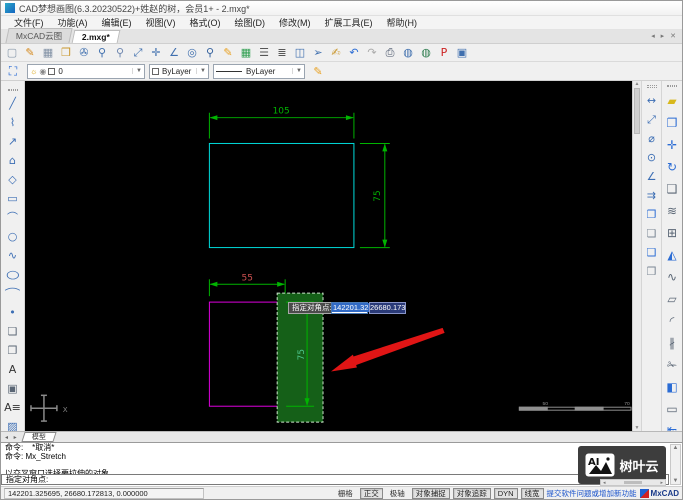  Describe the element at coordinates (13, 255) in the screenshot. I see `spline-icon: ∿` at that location.